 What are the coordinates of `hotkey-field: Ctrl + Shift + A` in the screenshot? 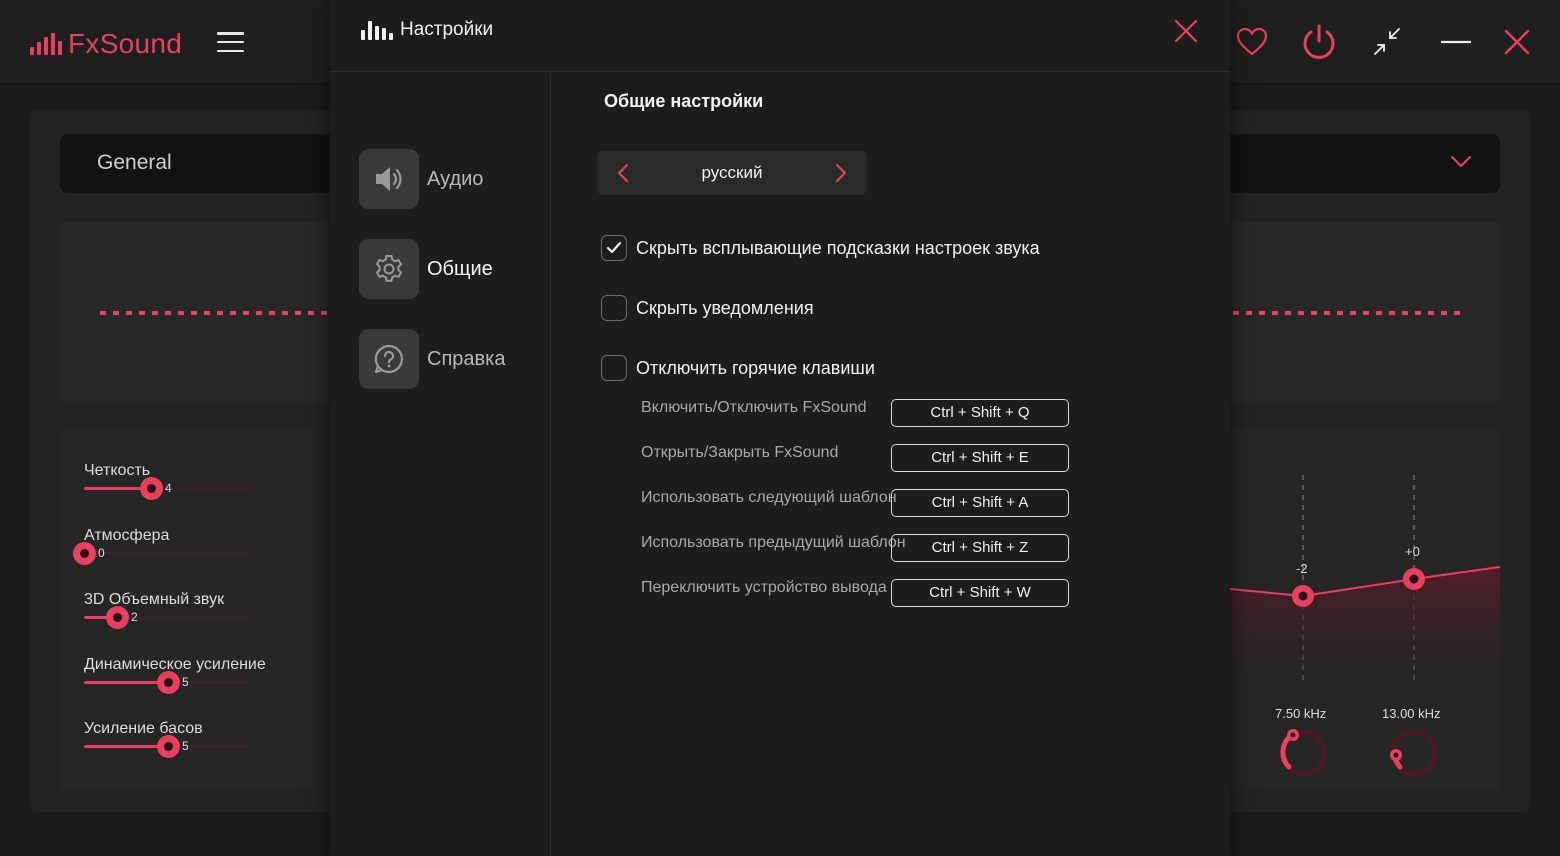 It's located at (980, 503).